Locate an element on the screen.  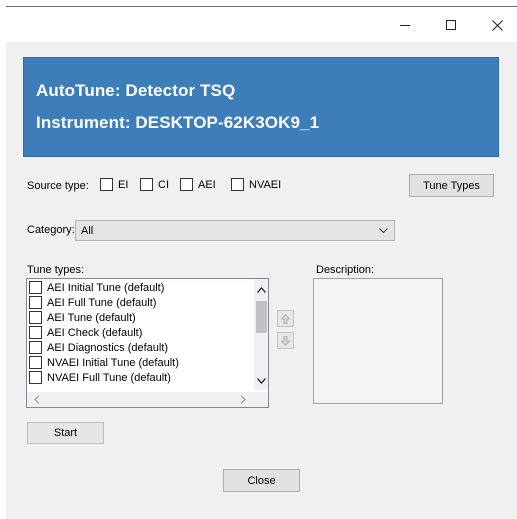
scroll-thumb is located at coordinates (261, 317).